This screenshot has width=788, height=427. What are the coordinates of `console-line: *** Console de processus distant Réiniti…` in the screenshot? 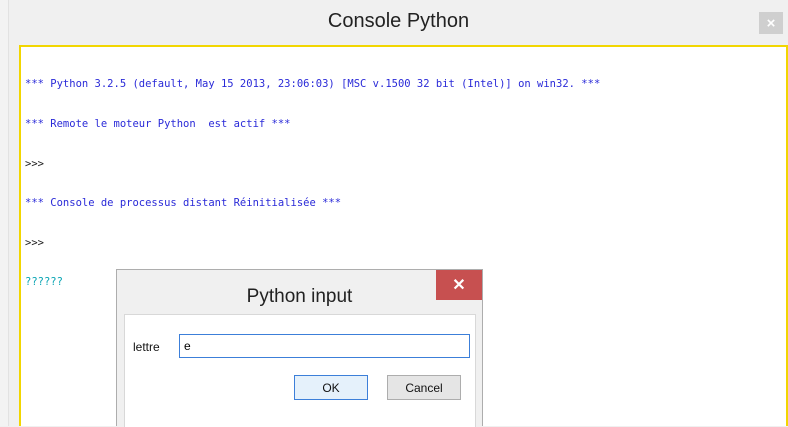 It's located at (183, 203).